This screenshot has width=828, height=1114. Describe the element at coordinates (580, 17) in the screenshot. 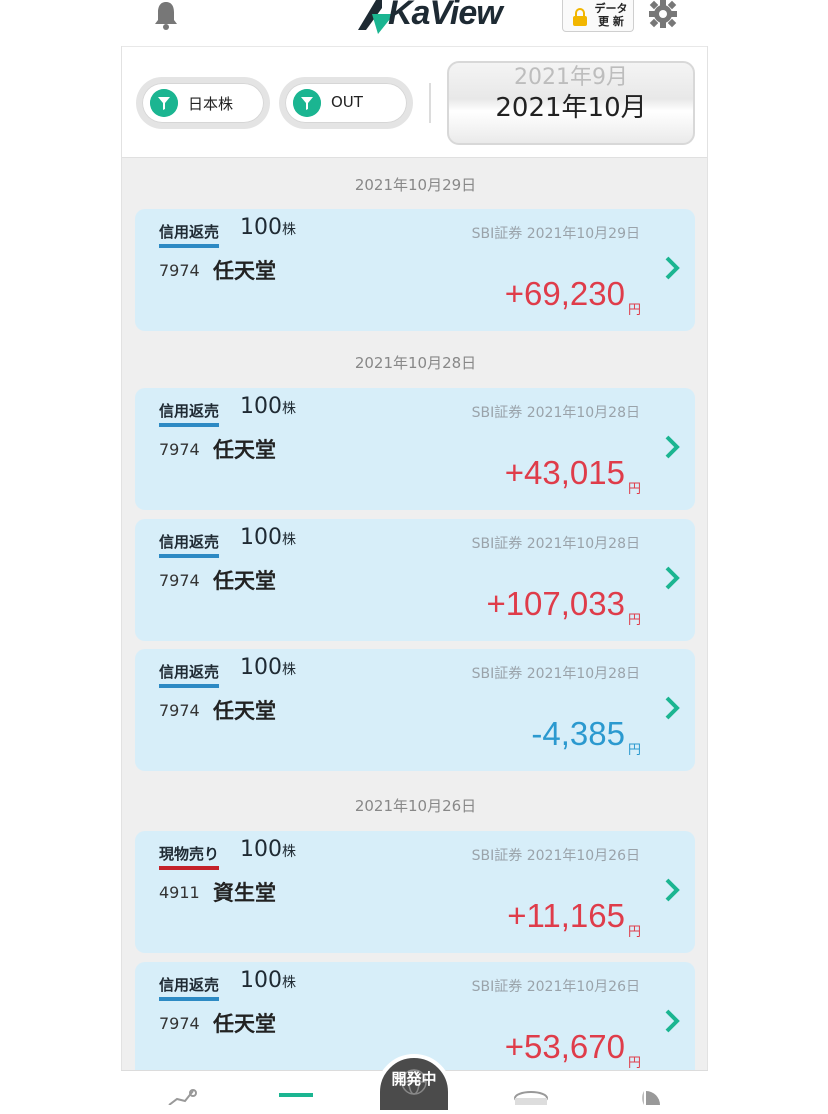

I see `lock-icon` at that location.